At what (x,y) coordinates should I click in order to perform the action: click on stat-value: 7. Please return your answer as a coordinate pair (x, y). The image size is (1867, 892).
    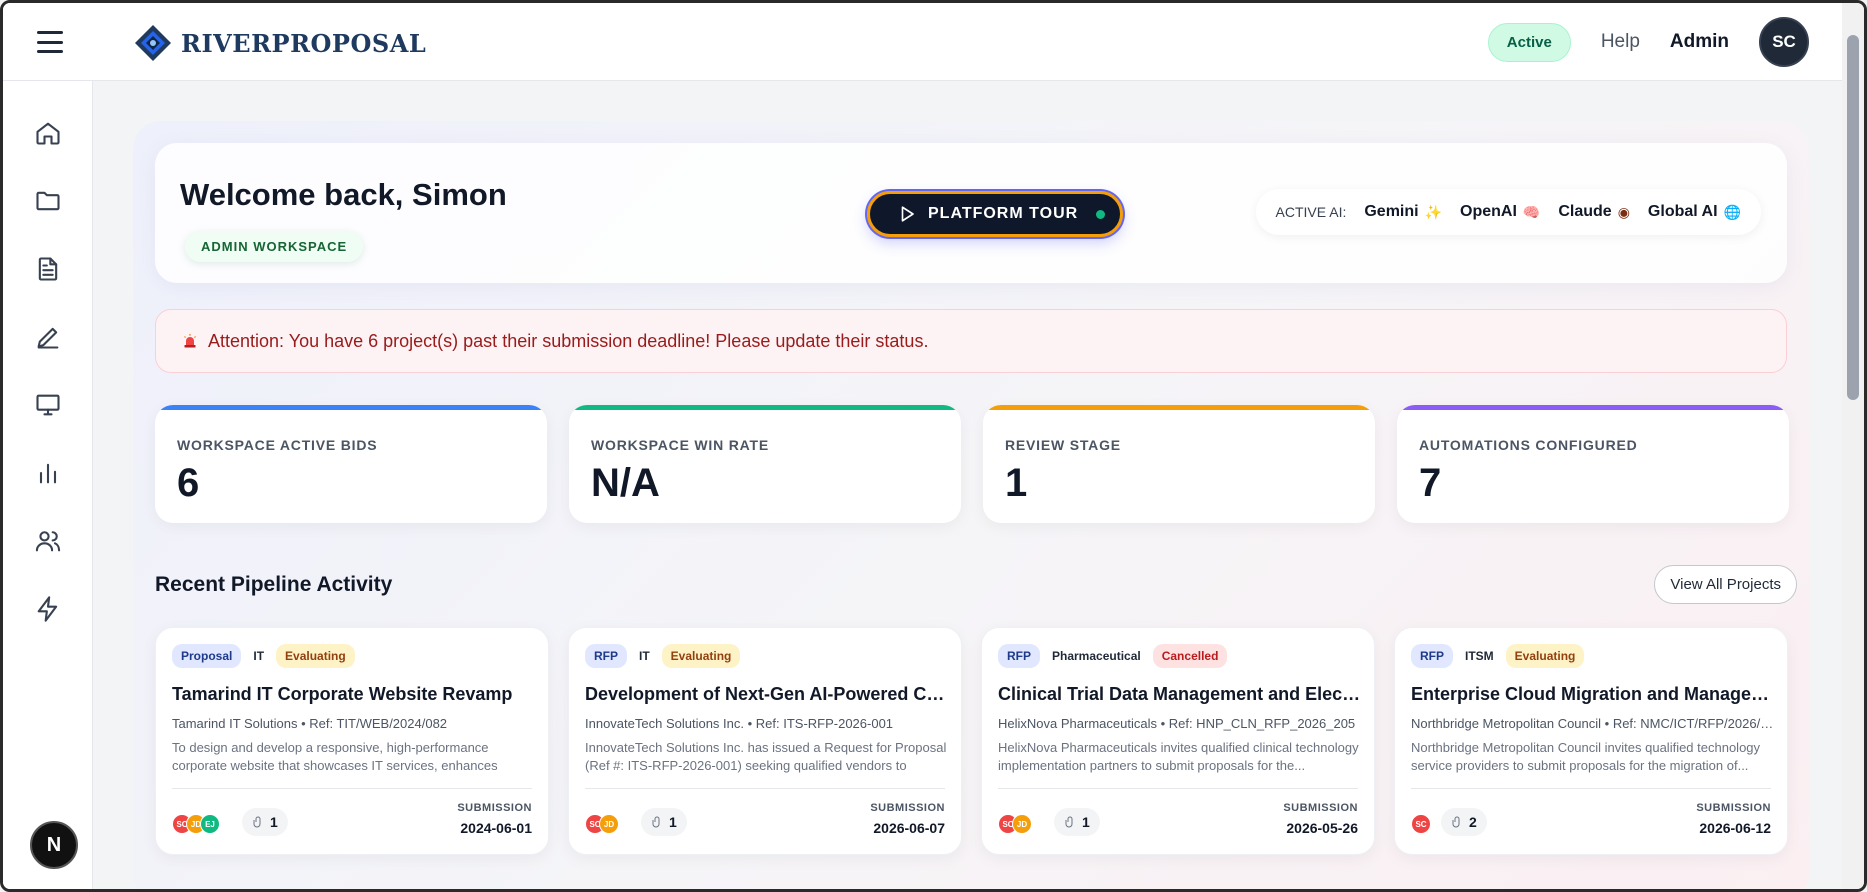
    Looking at the image, I should click on (1430, 483).